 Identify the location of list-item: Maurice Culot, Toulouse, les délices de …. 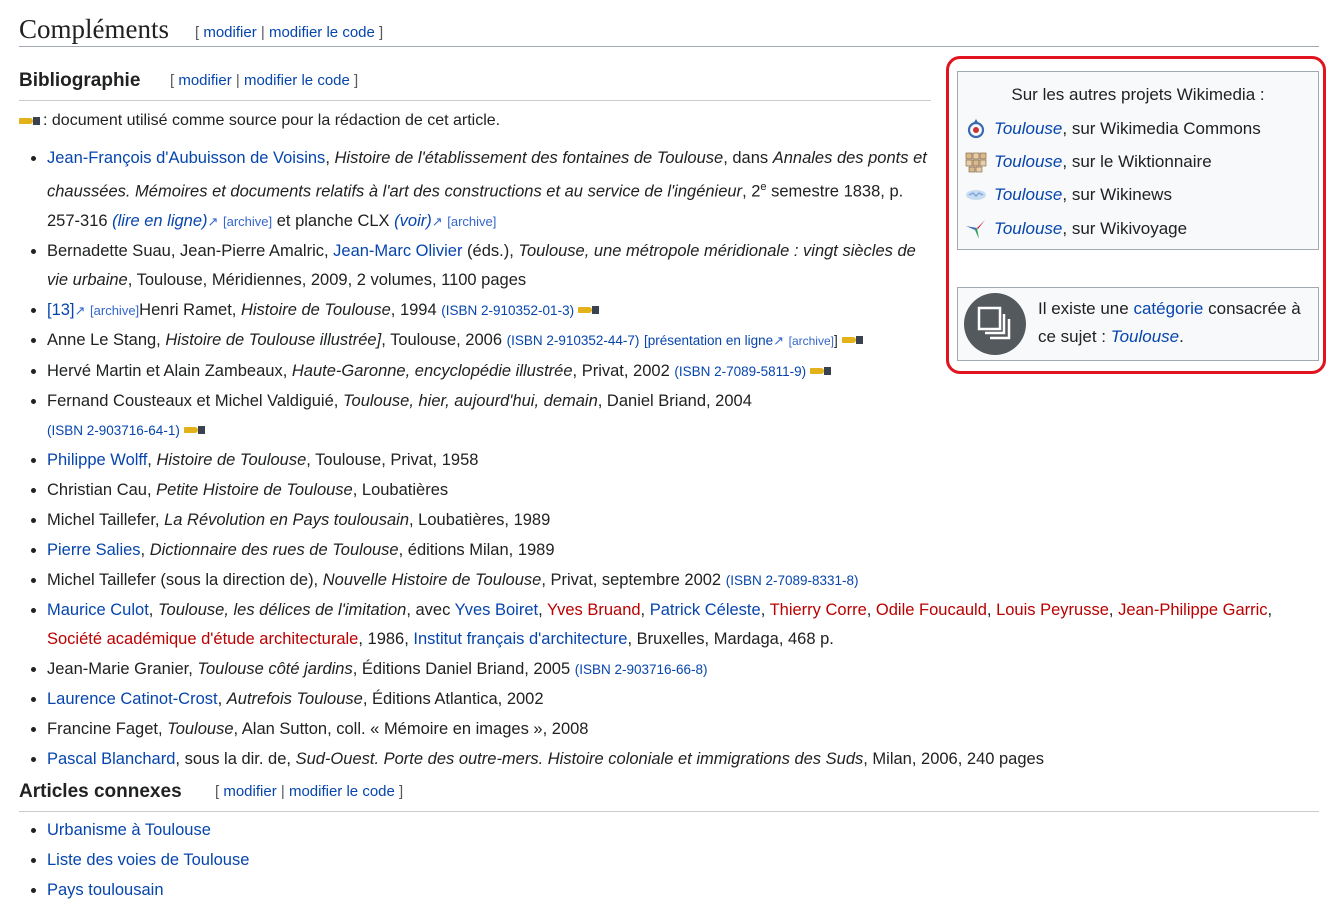
(664, 625).